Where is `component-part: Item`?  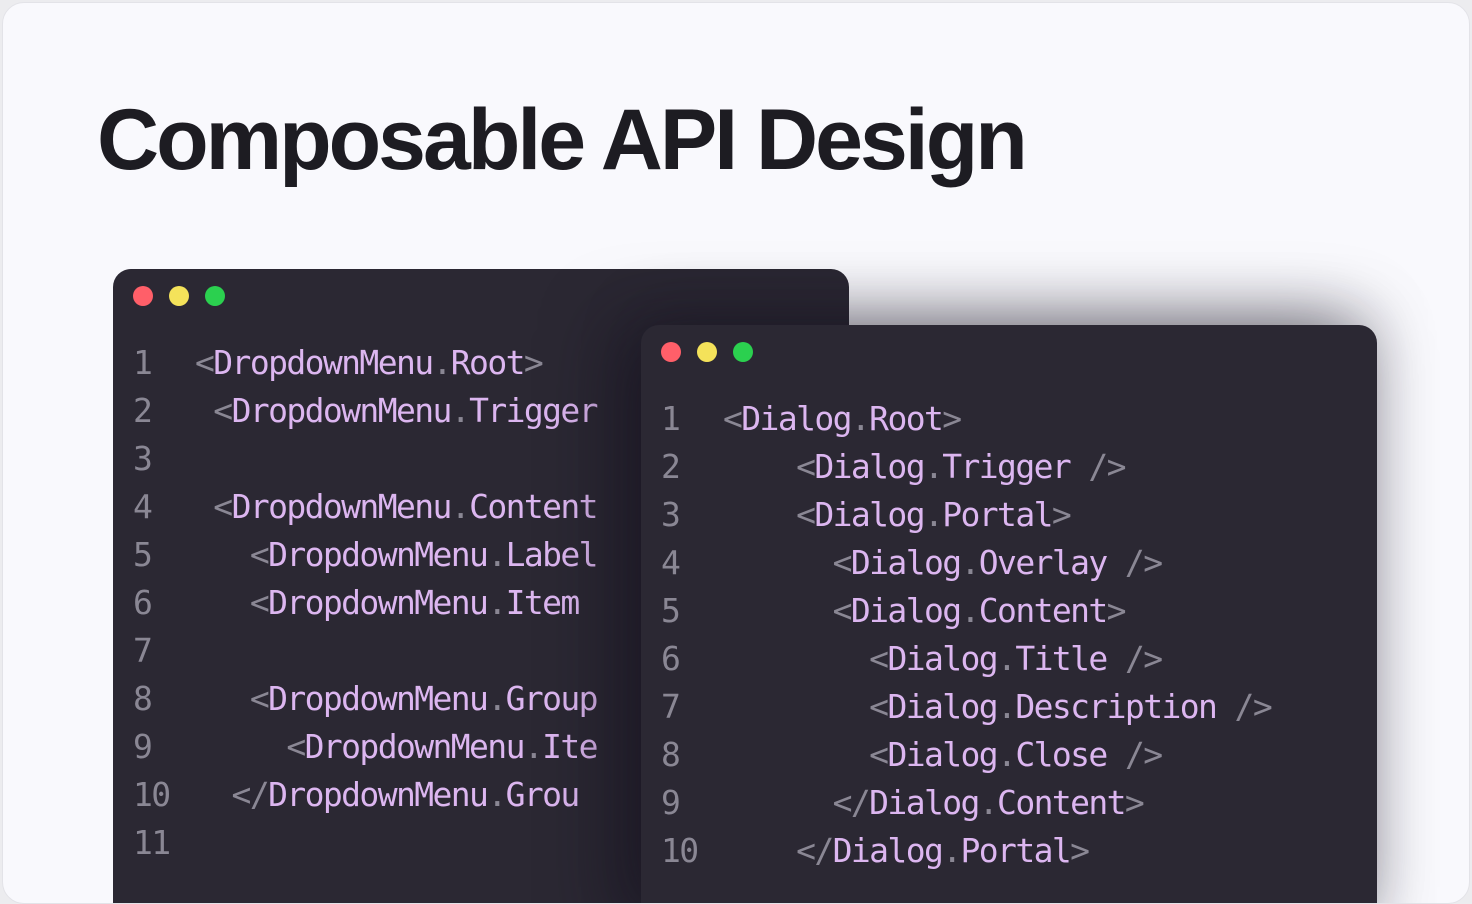
component-part: Item is located at coordinates (543, 602).